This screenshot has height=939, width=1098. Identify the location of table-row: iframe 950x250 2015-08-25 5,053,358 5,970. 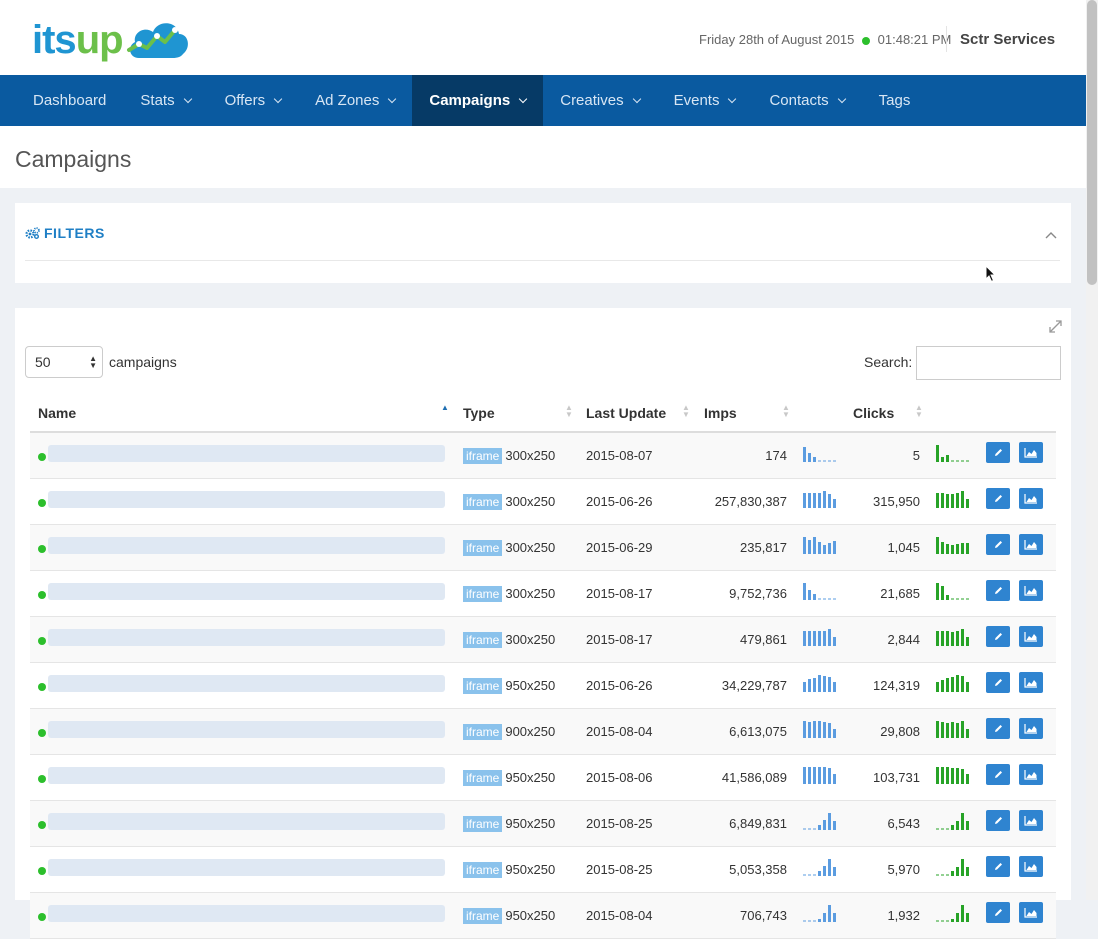
(543, 870).